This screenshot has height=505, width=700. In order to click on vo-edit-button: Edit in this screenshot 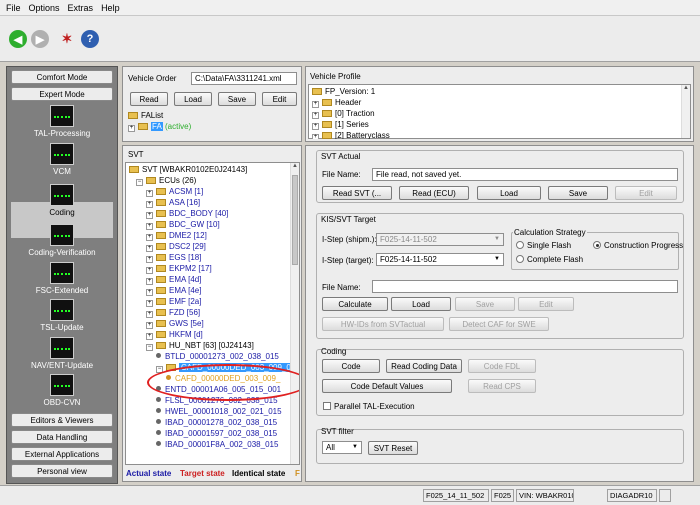, I will do `click(279, 99)`.